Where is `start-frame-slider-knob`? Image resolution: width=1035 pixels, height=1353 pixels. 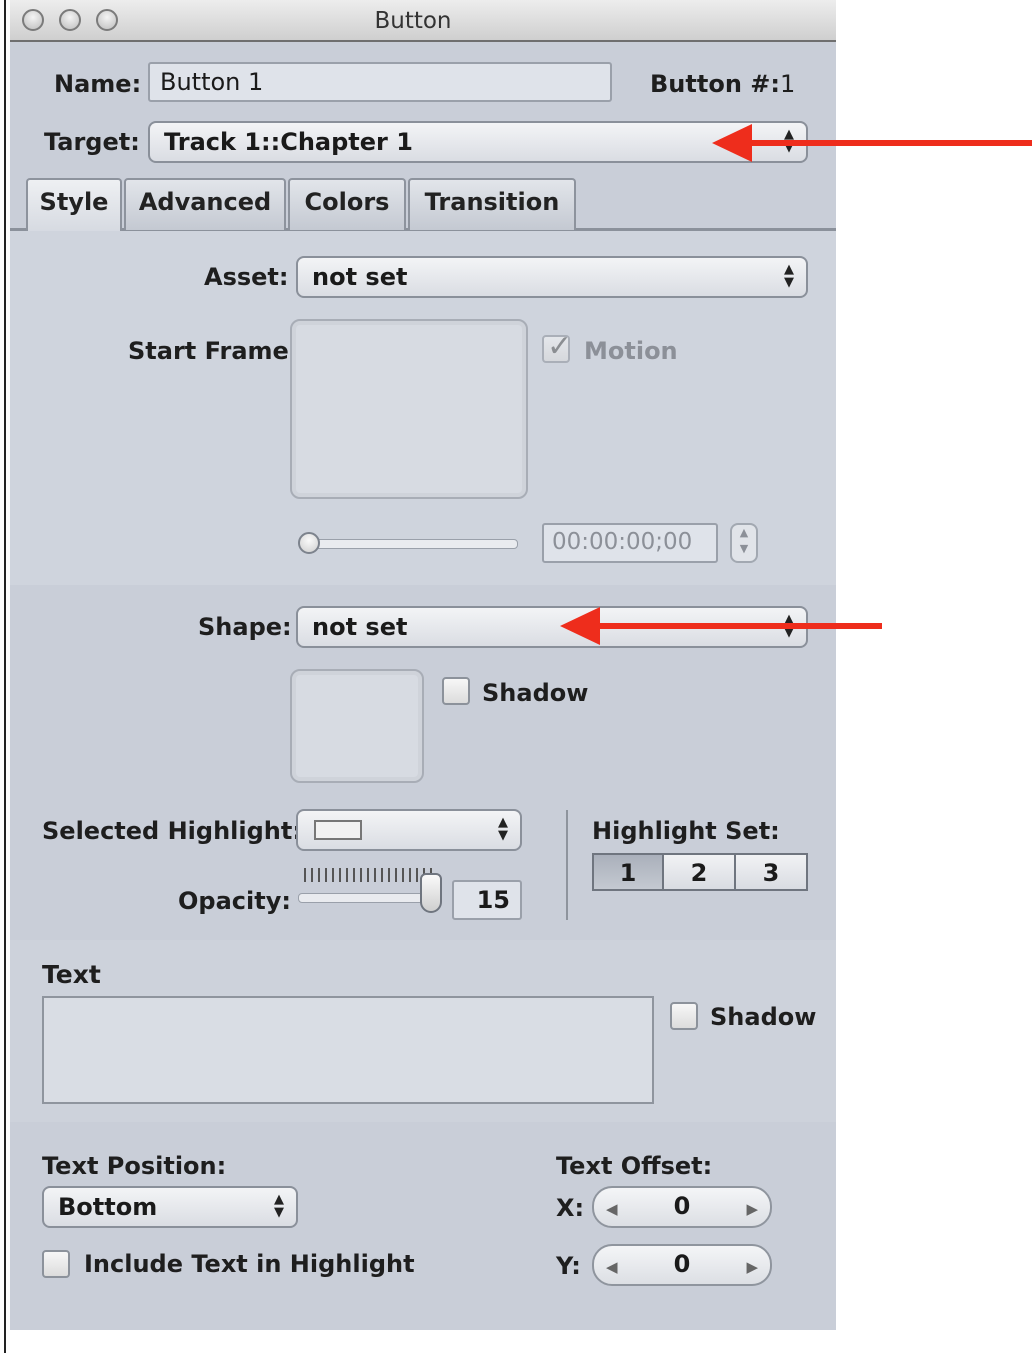
start-frame-slider-knob is located at coordinates (309, 543).